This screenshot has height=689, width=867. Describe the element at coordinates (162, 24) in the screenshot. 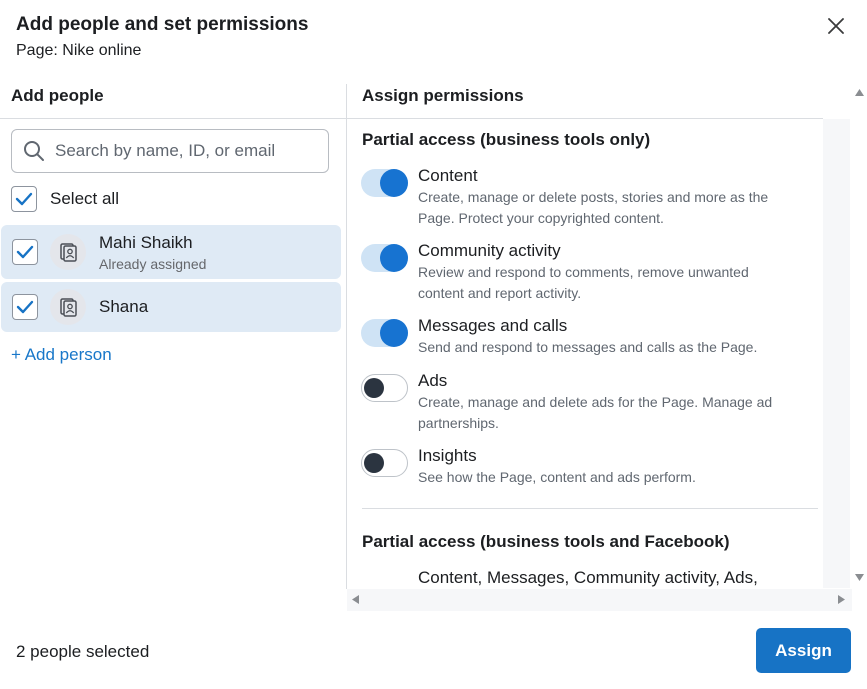

I see `dialog-title: Add people and set permissions` at that location.